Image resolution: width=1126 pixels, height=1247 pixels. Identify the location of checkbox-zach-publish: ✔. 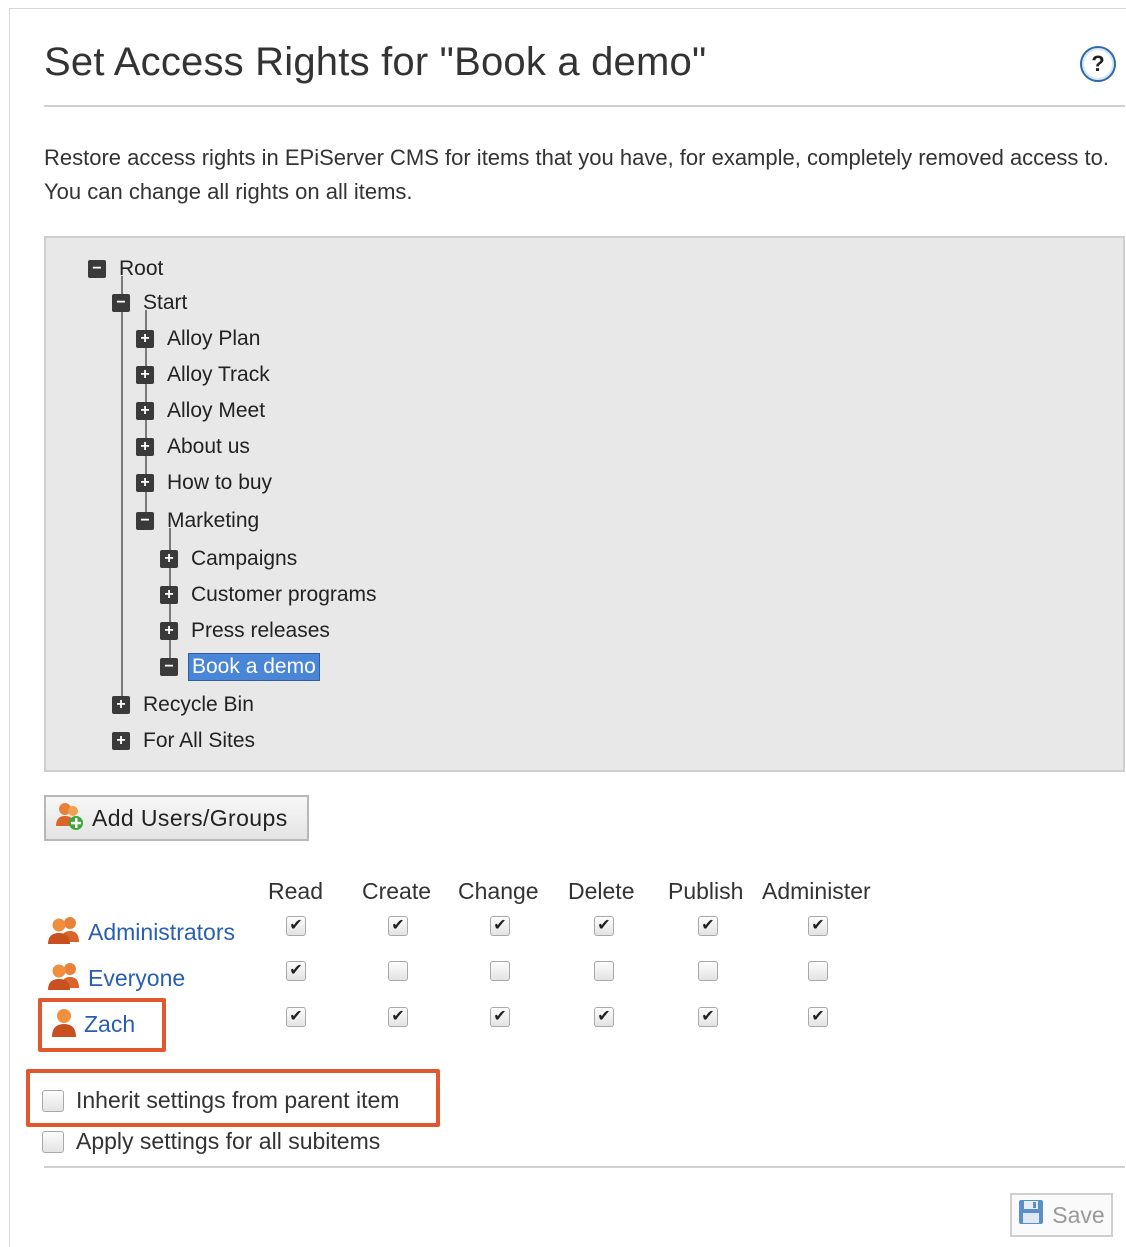
(708, 1017).